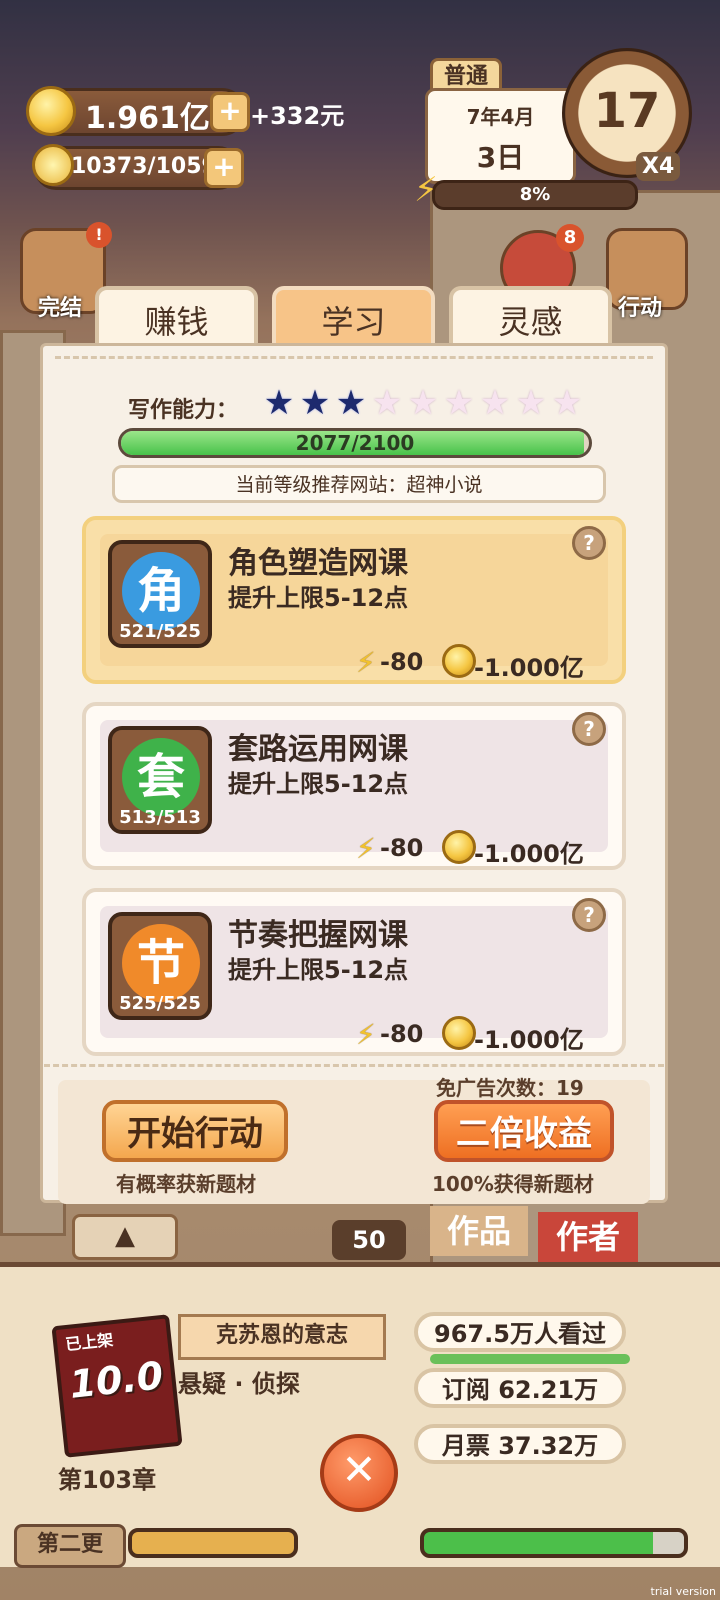 The height and width of the screenshot is (1600, 720). What do you see at coordinates (195, 1131) in the screenshot?
I see `start-action-button: 开始行动` at bounding box center [195, 1131].